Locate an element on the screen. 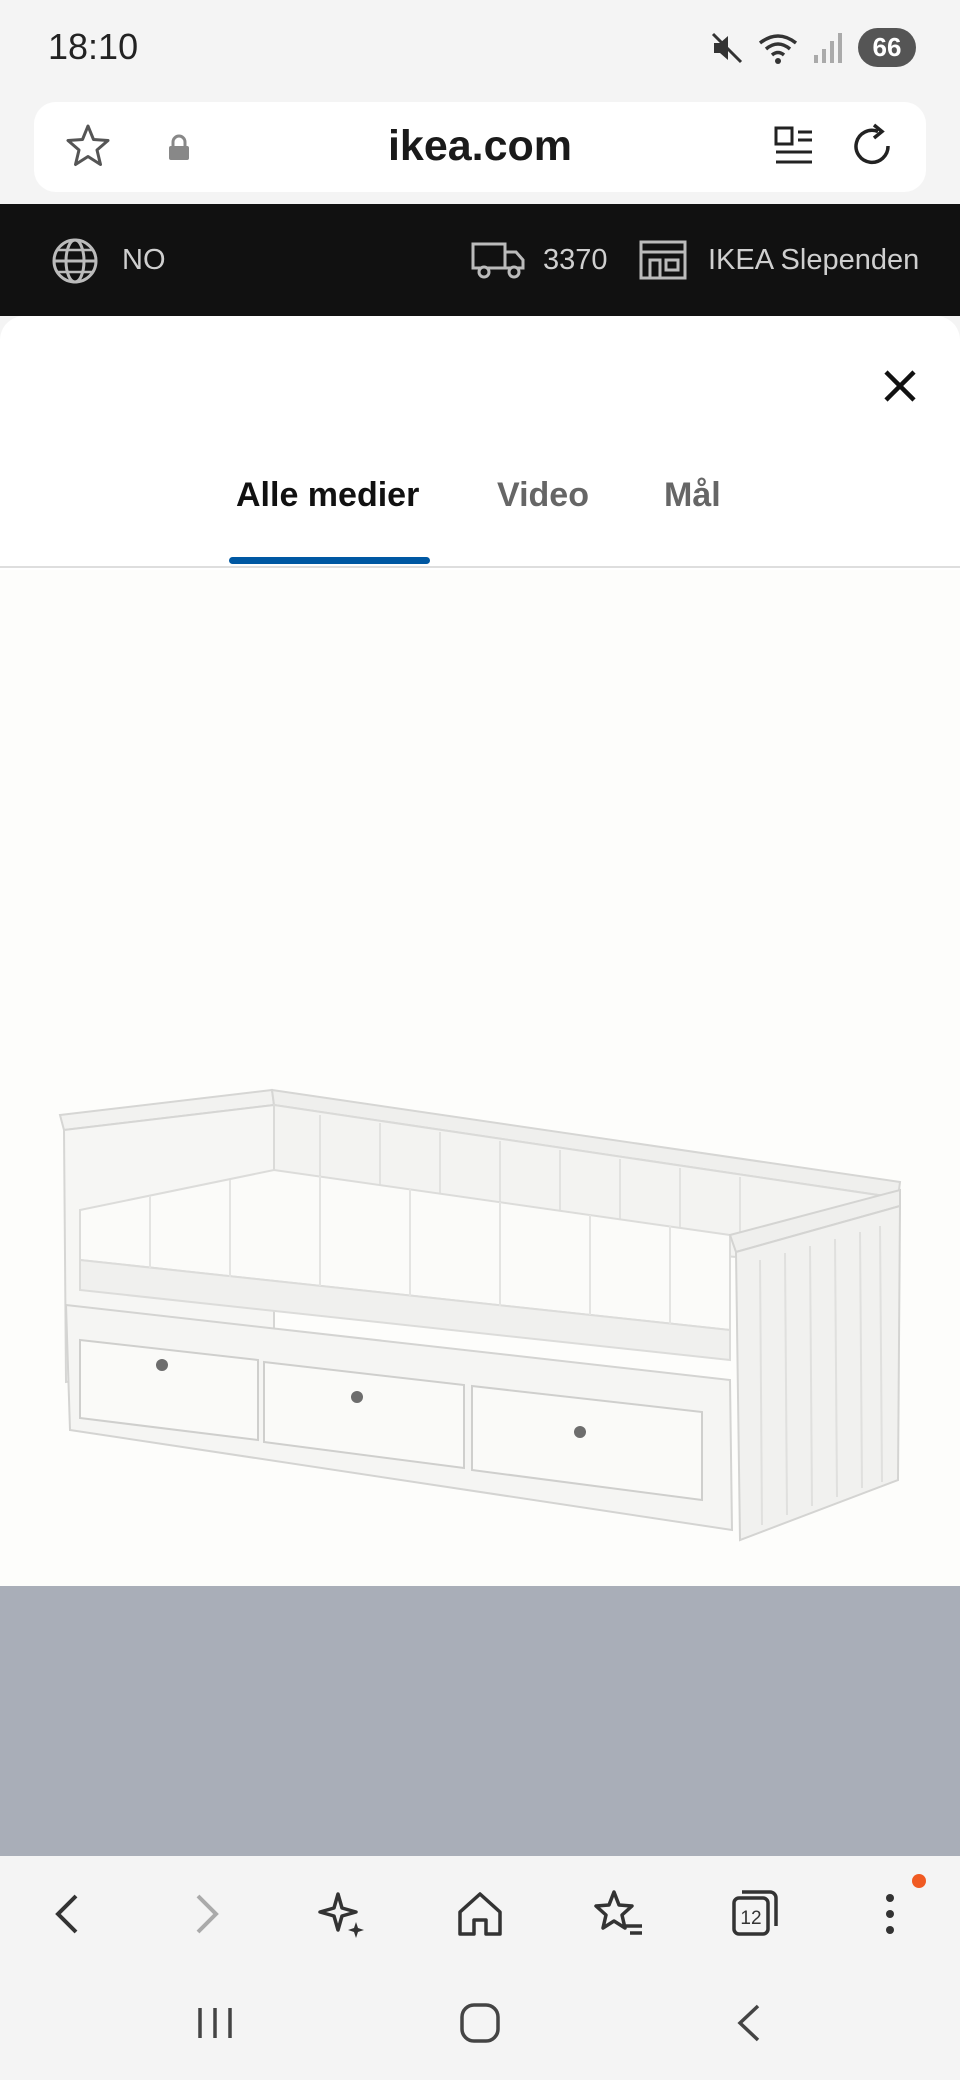  delivery-zip: 3370 is located at coordinates (575, 260).